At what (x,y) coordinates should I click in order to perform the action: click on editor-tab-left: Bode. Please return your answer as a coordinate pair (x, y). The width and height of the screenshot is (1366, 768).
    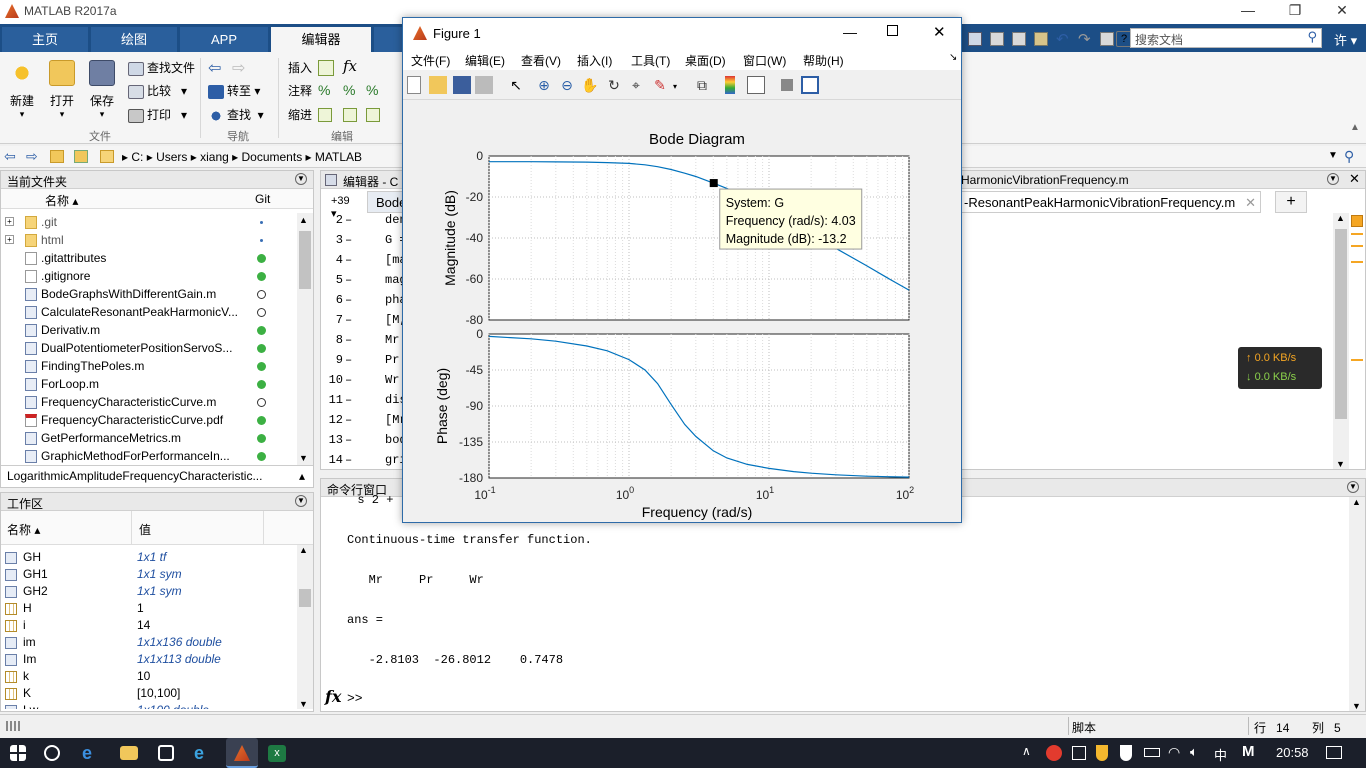
    Looking at the image, I should click on (387, 202).